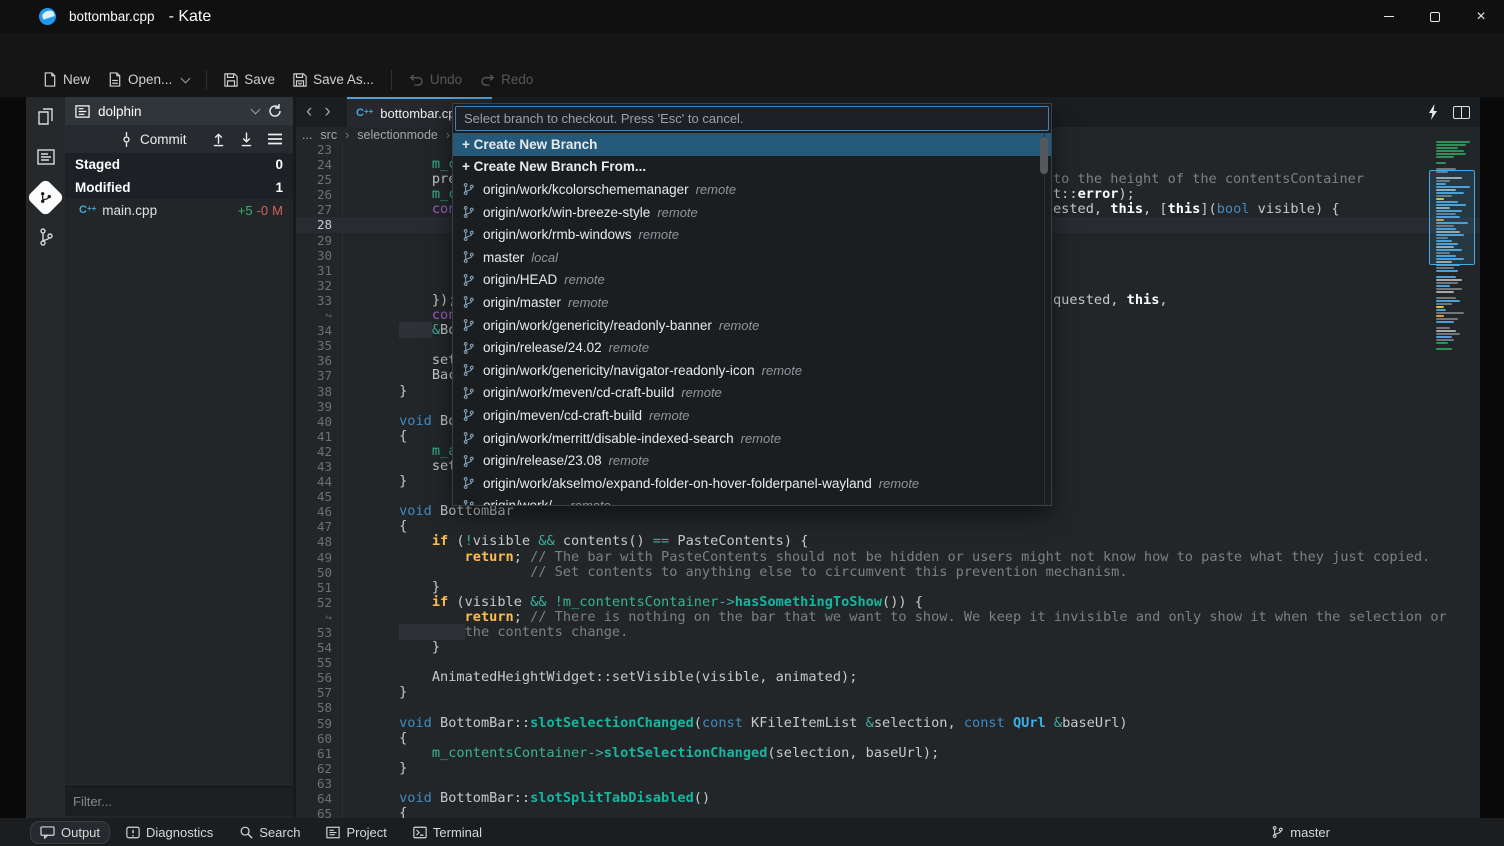 This screenshot has width=1504, height=846. I want to click on line-number: 35, so click(324, 346).